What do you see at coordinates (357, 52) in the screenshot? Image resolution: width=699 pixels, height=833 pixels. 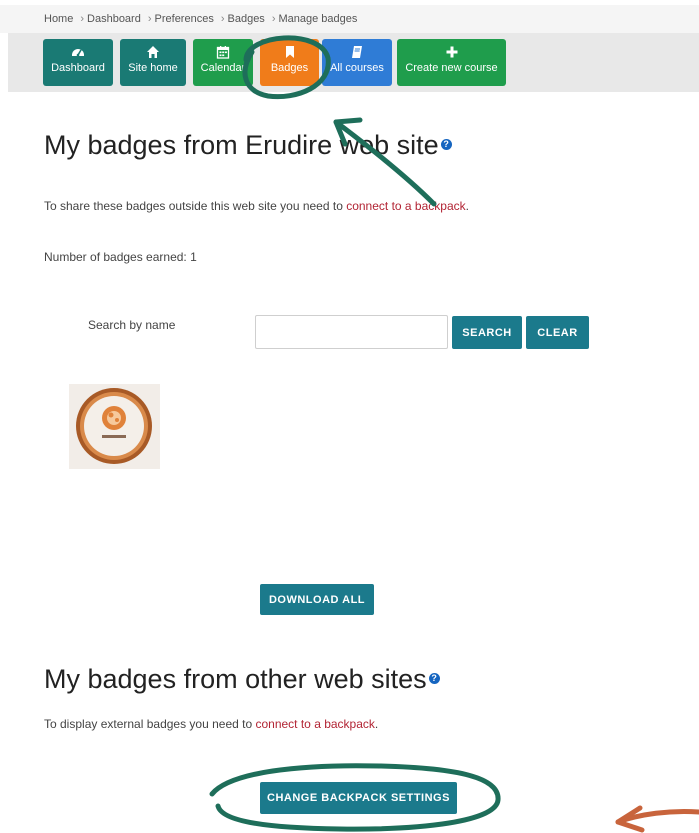 I see `book-icon` at bounding box center [357, 52].